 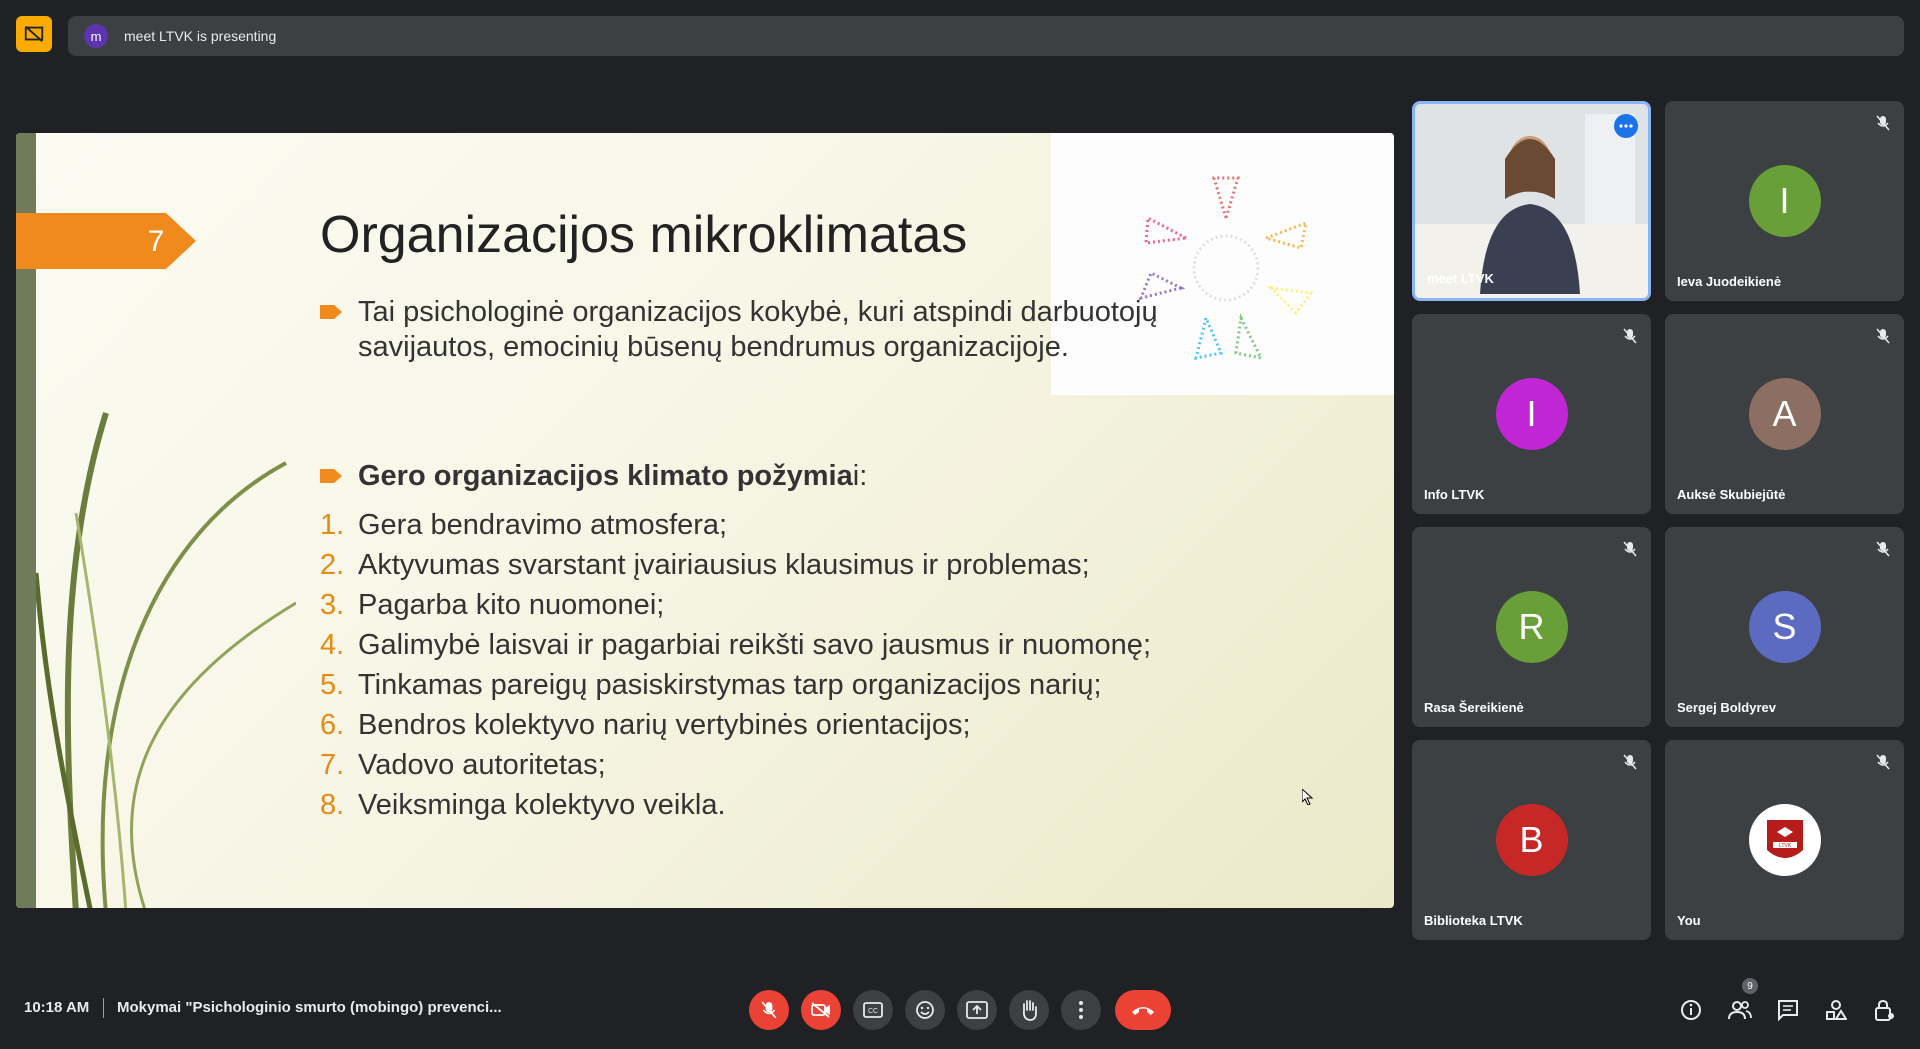 I want to click on avatar: S, so click(x=1784, y=627).